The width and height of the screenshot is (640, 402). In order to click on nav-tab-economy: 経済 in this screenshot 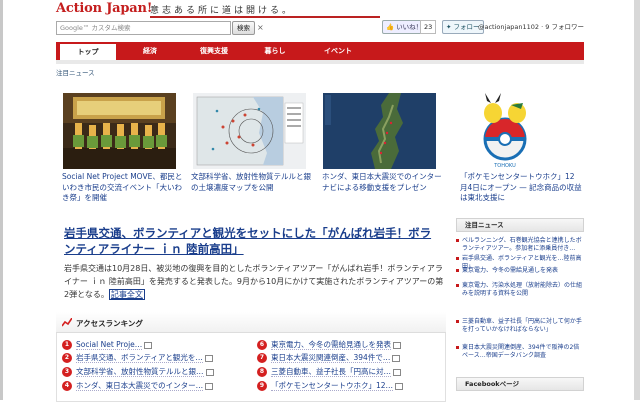, I will do `click(150, 51)`.